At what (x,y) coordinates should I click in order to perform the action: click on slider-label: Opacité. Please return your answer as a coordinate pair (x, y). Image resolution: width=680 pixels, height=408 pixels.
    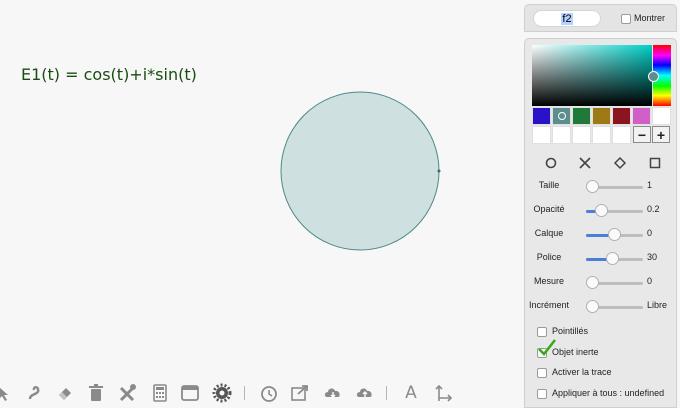
    Looking at the image, I should click on (549, 209).